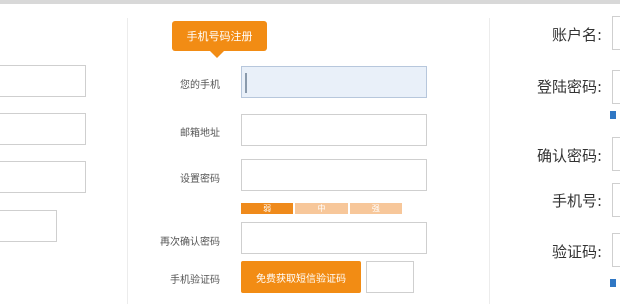  I want to click on strength-weak: 弱, so click(267, 208).